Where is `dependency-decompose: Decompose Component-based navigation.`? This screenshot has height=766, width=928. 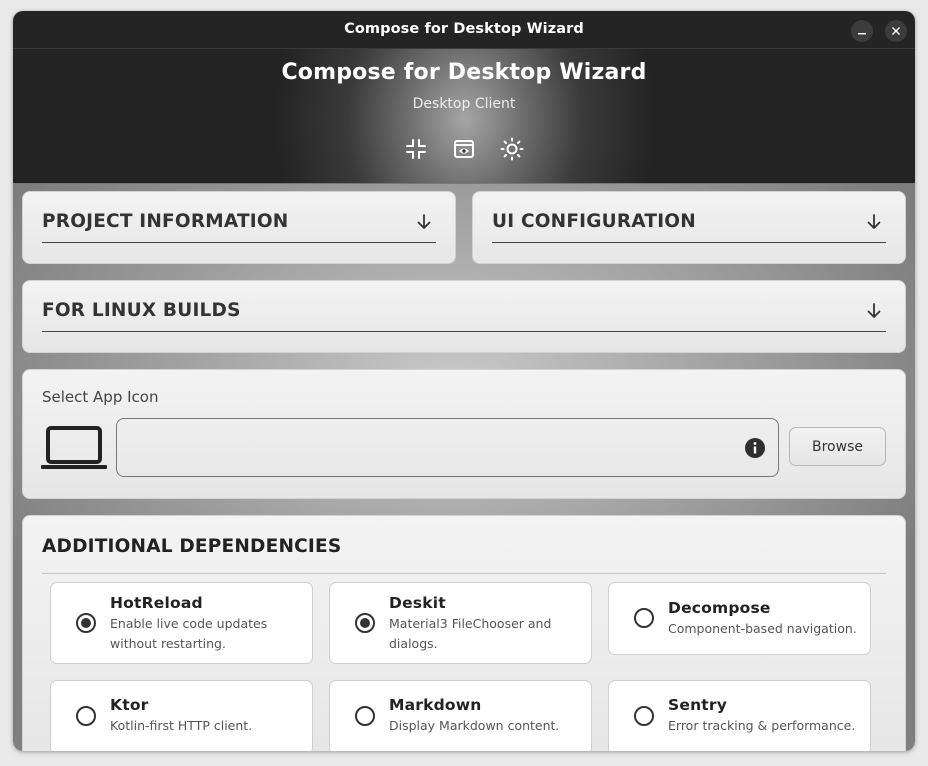 dependency-decompose: Decompose Component-based navigation. is located at coordinates (739, 618).